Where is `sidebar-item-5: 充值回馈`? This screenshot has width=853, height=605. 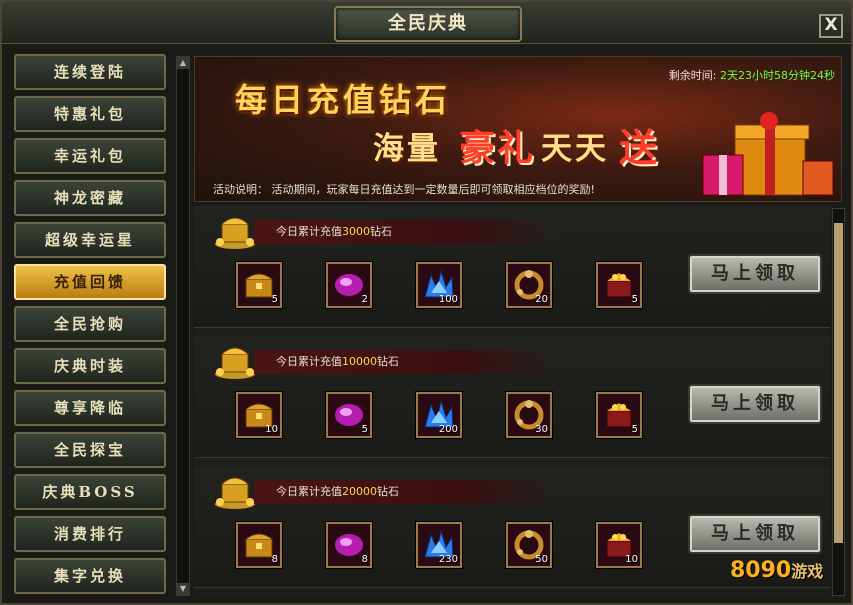 sidebar-item-5: 充值回馈 is located at coordinates (90, 282).